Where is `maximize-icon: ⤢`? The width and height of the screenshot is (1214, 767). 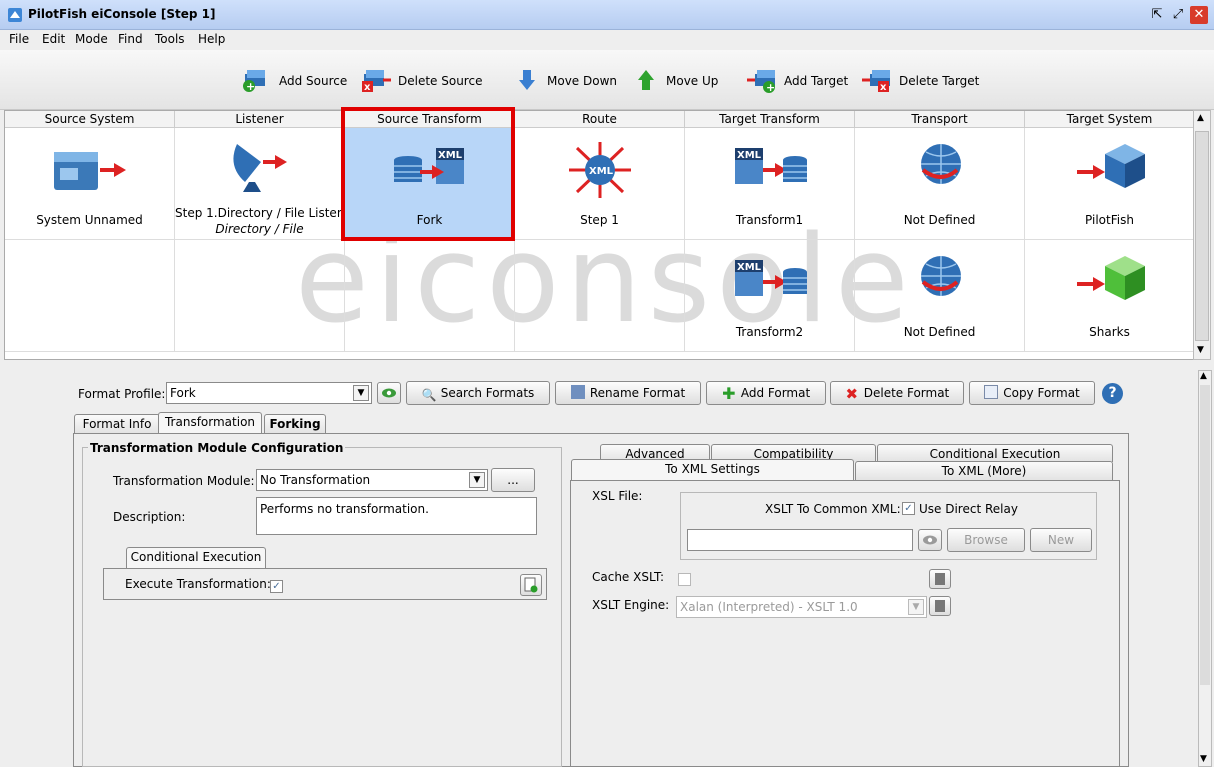
maximize-icon: ⤢ is located at coordinates (1178, 15).